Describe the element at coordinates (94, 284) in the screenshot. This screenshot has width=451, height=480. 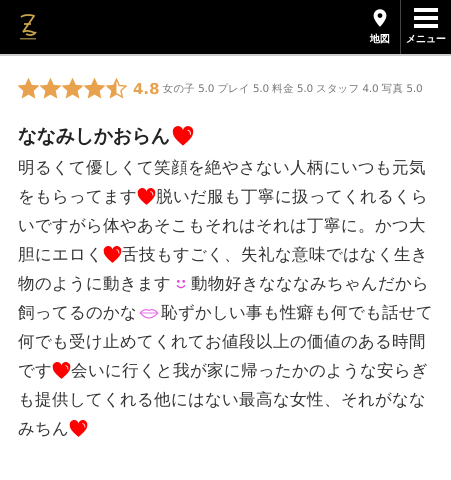
I see `review-text: 物のように動きます` at that location.